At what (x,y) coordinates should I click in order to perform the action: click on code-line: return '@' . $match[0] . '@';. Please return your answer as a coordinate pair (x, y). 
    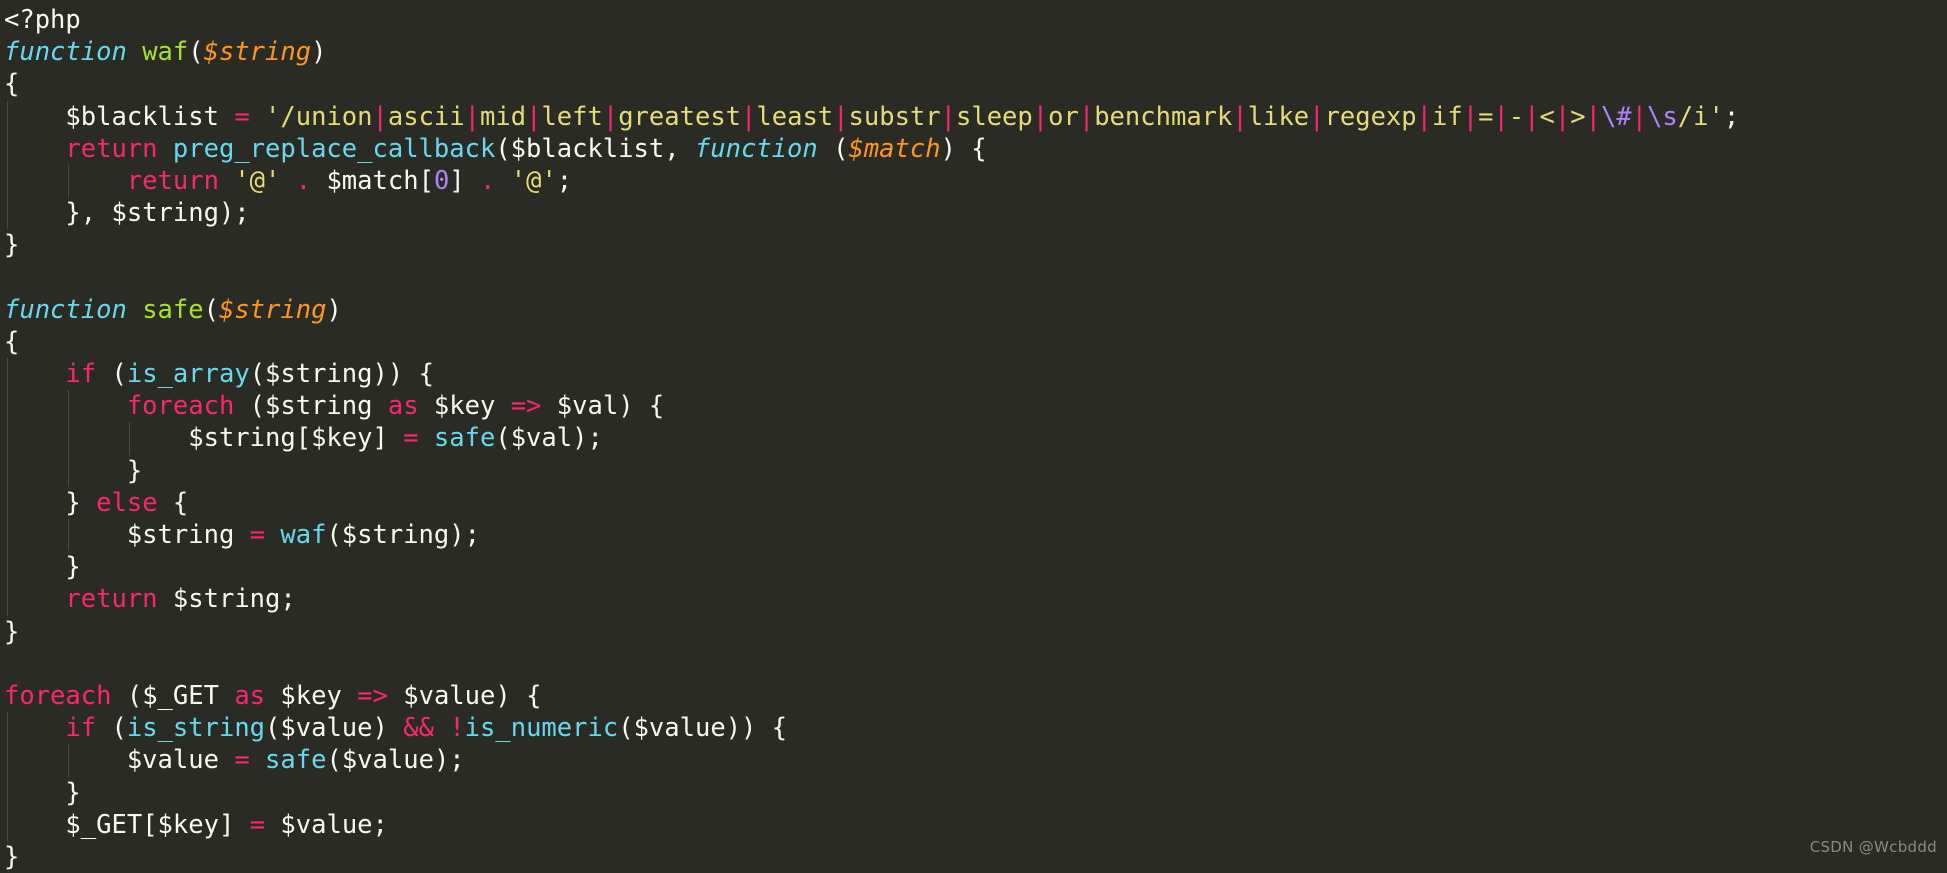
    Looking at the image, I should click on (975, 181).